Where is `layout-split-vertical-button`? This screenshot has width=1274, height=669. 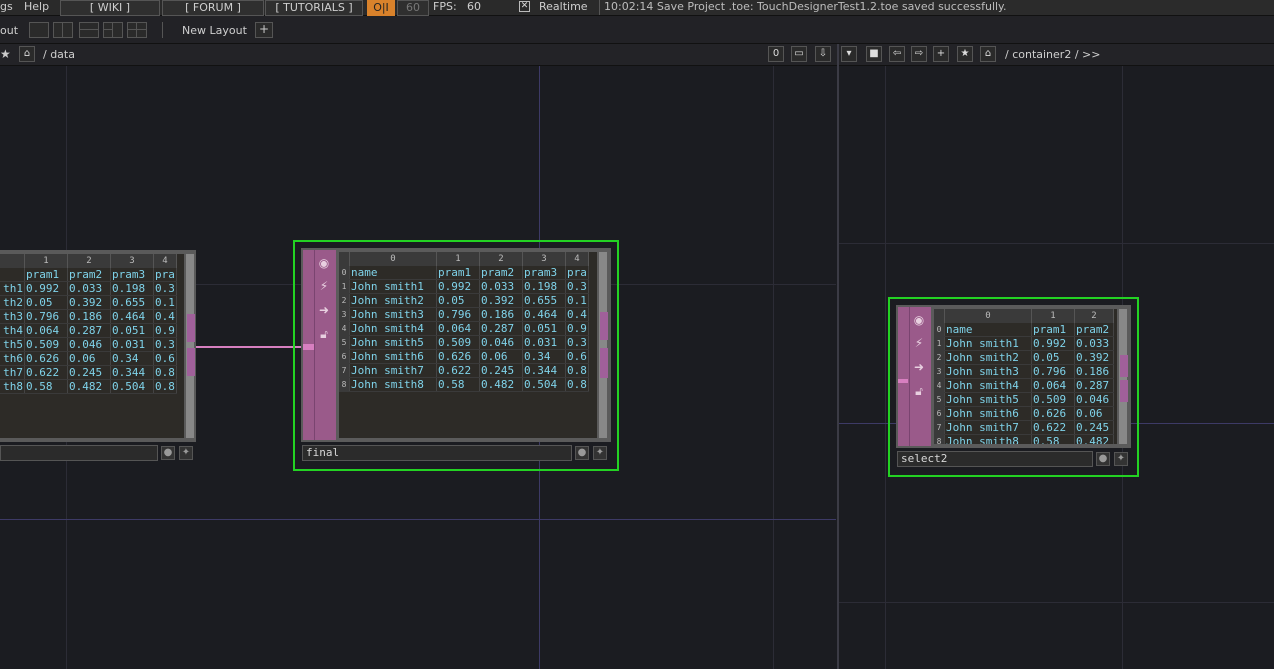
layout-split-vertical-button is located at coordinates (63, 30).